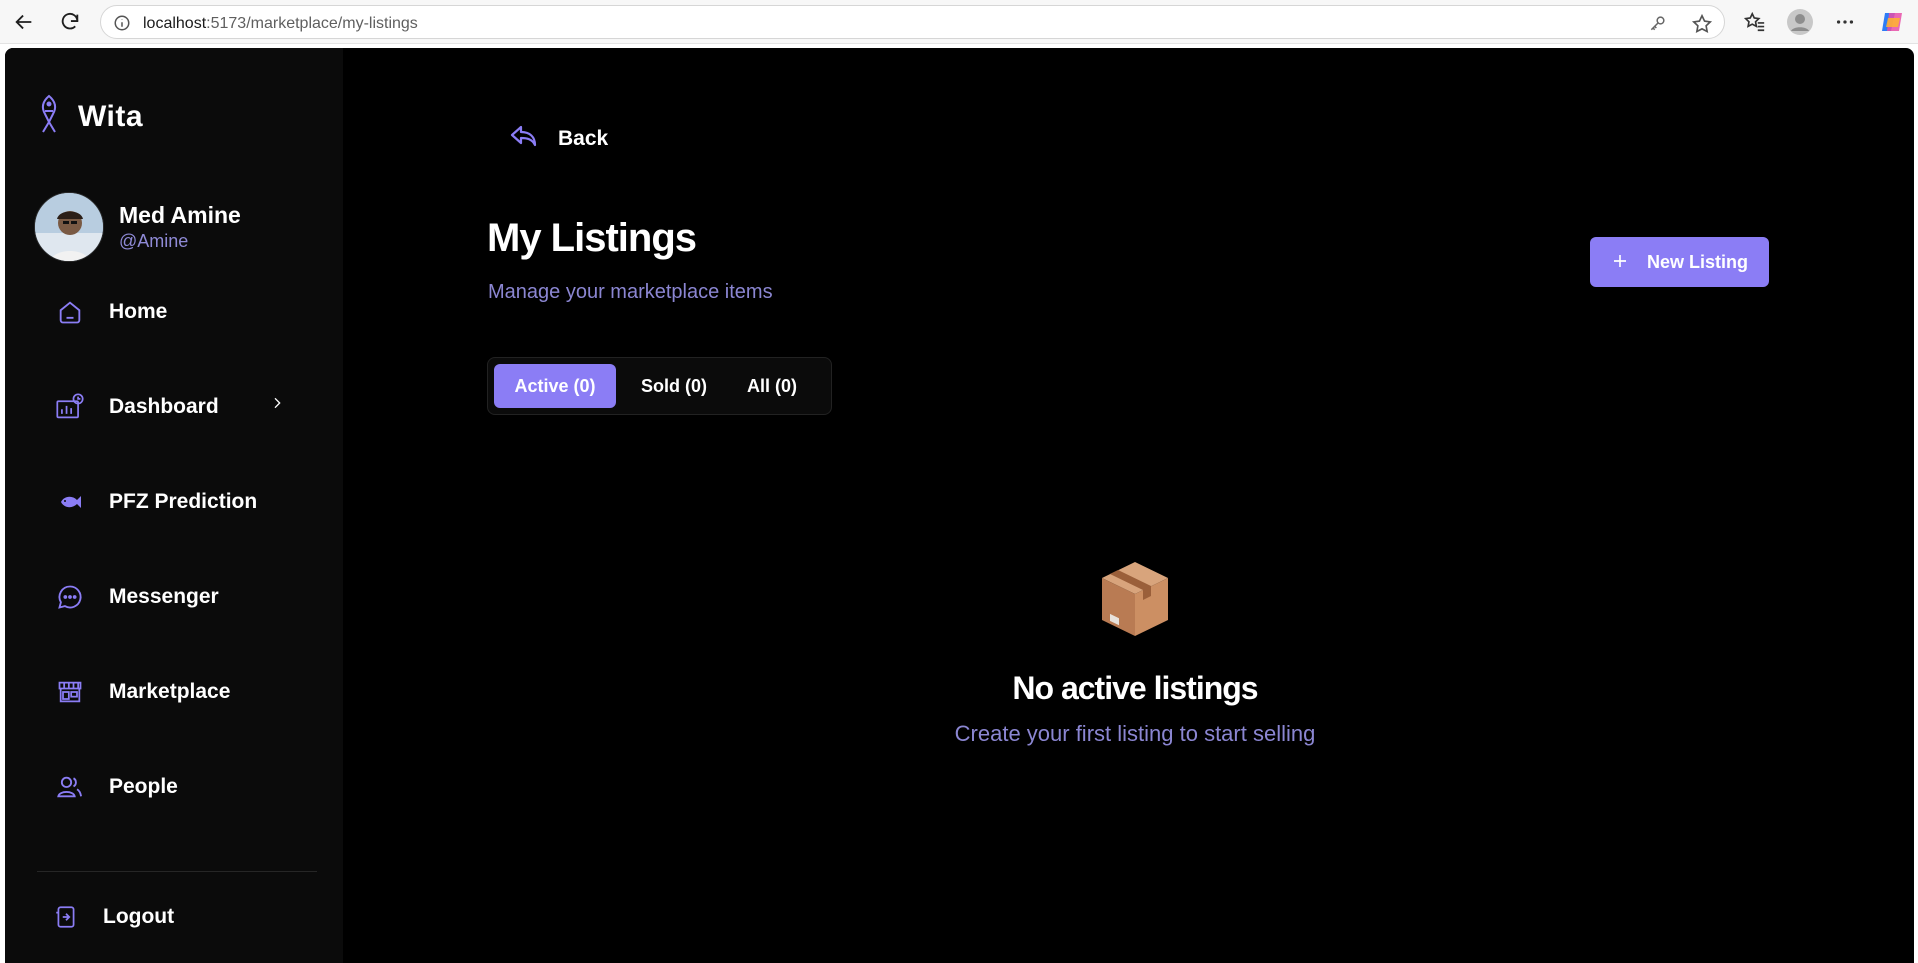 The height and width of the screenshot is (963, 1918). What do you see at coordinates (1658, 25) in the screenshot?
I see `key-icon` at bounding box center [1658, 25].